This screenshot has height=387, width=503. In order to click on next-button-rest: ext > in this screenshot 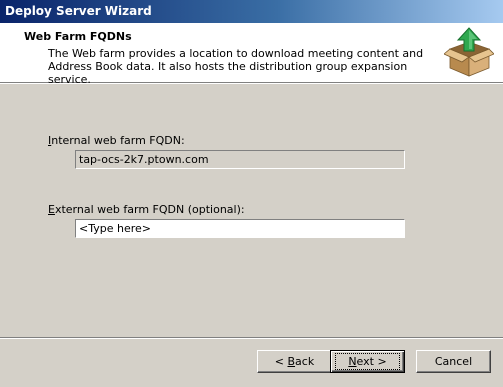, I will do `click(371, 361)`.